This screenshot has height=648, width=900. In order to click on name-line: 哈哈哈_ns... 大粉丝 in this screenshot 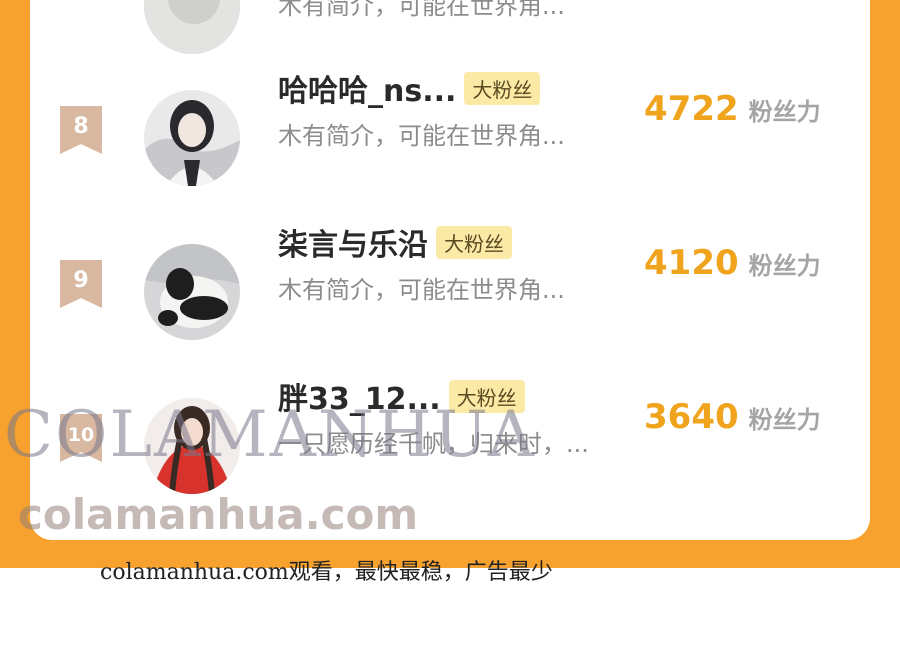, I will do `click(409, 88)`.